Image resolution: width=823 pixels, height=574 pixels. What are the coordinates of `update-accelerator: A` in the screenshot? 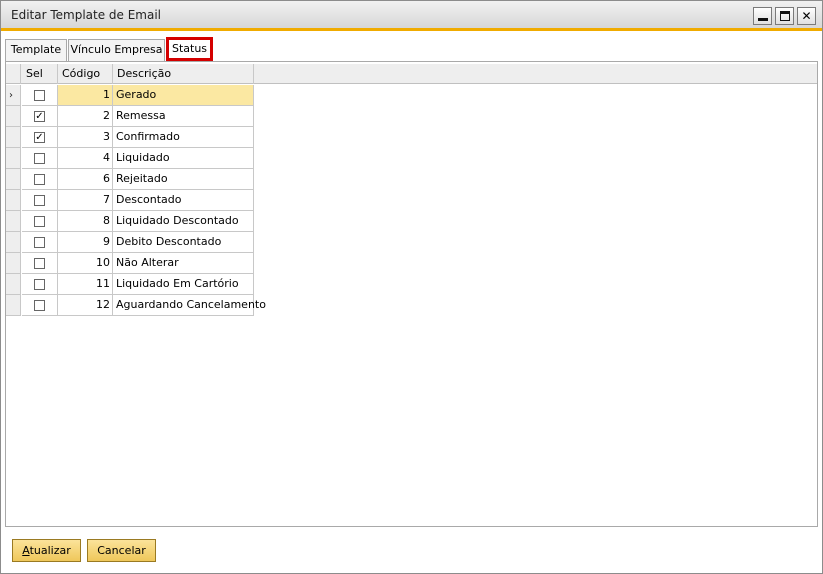 It's located at (26, 550).